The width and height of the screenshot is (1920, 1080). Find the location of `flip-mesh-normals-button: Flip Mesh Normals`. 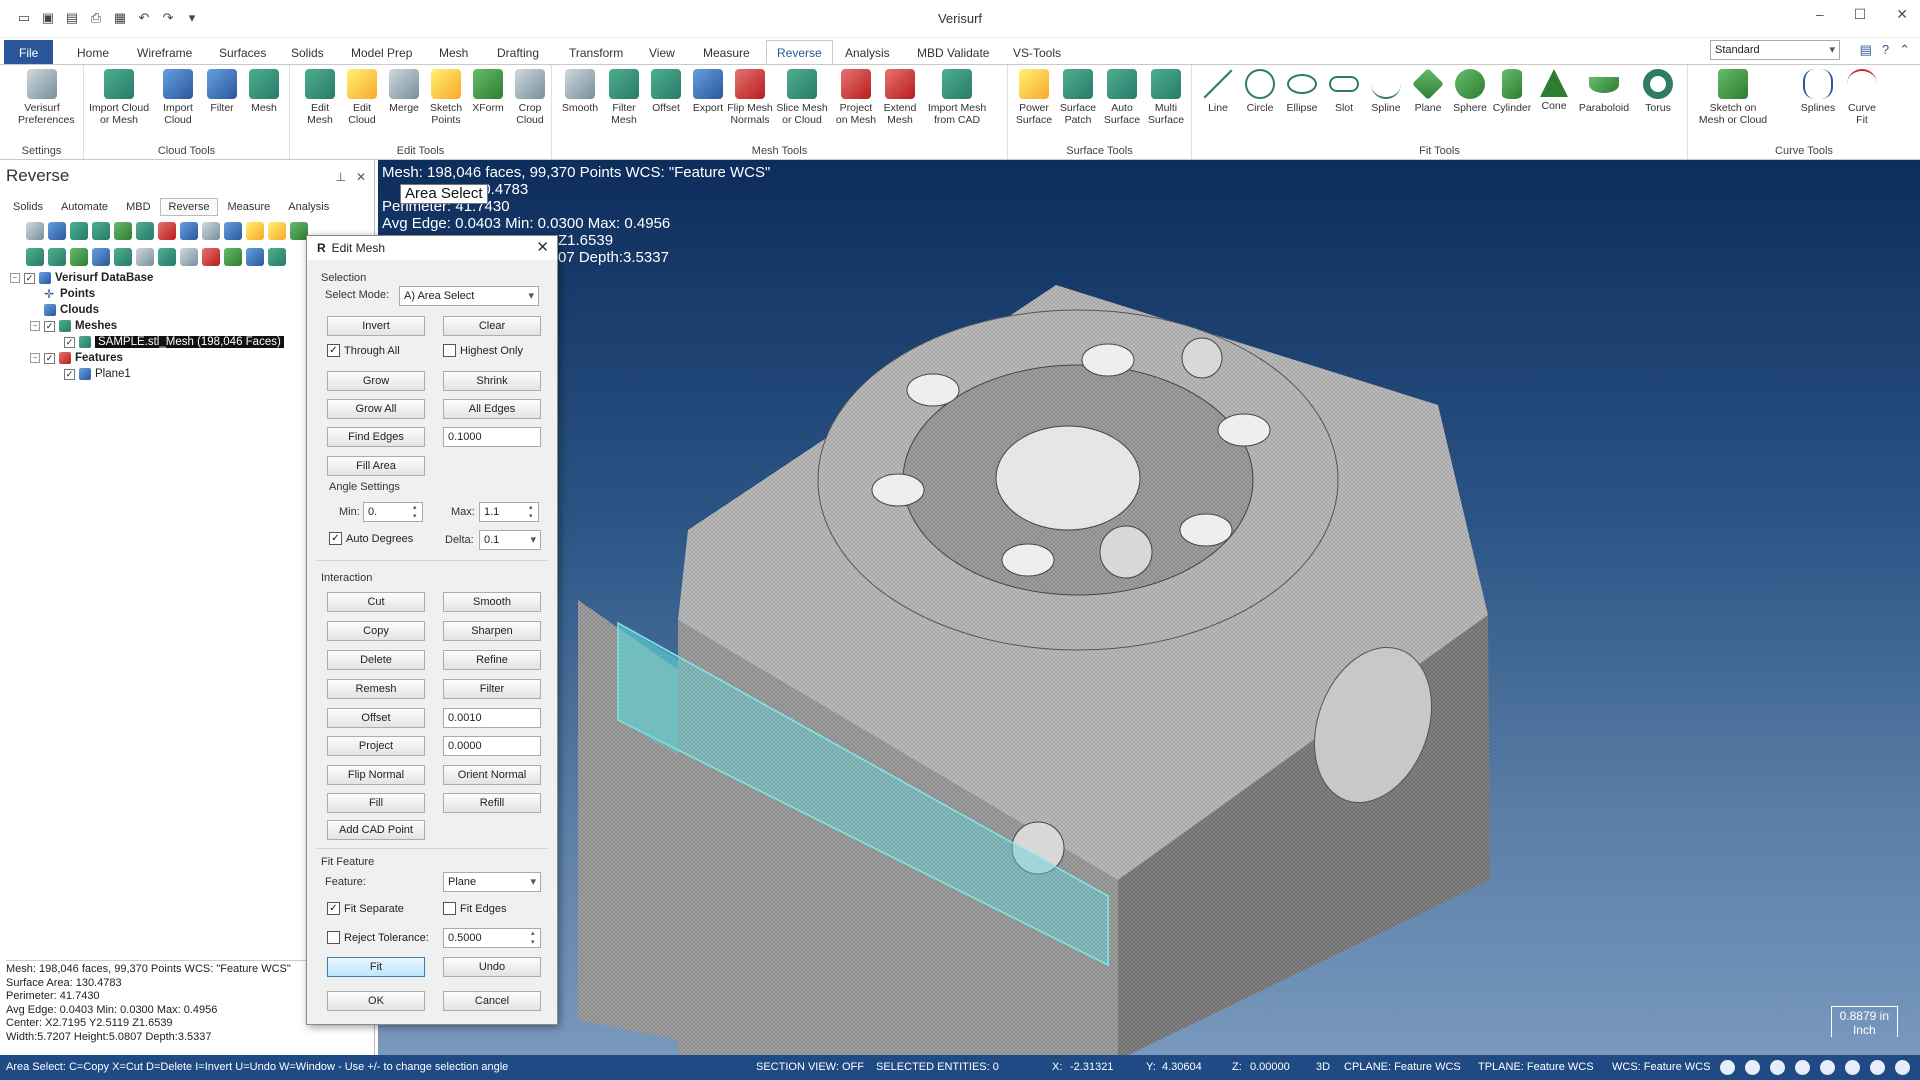

flip-mesh-normals-button: Flip Mesh Normals is located at coordinates (750, 97).